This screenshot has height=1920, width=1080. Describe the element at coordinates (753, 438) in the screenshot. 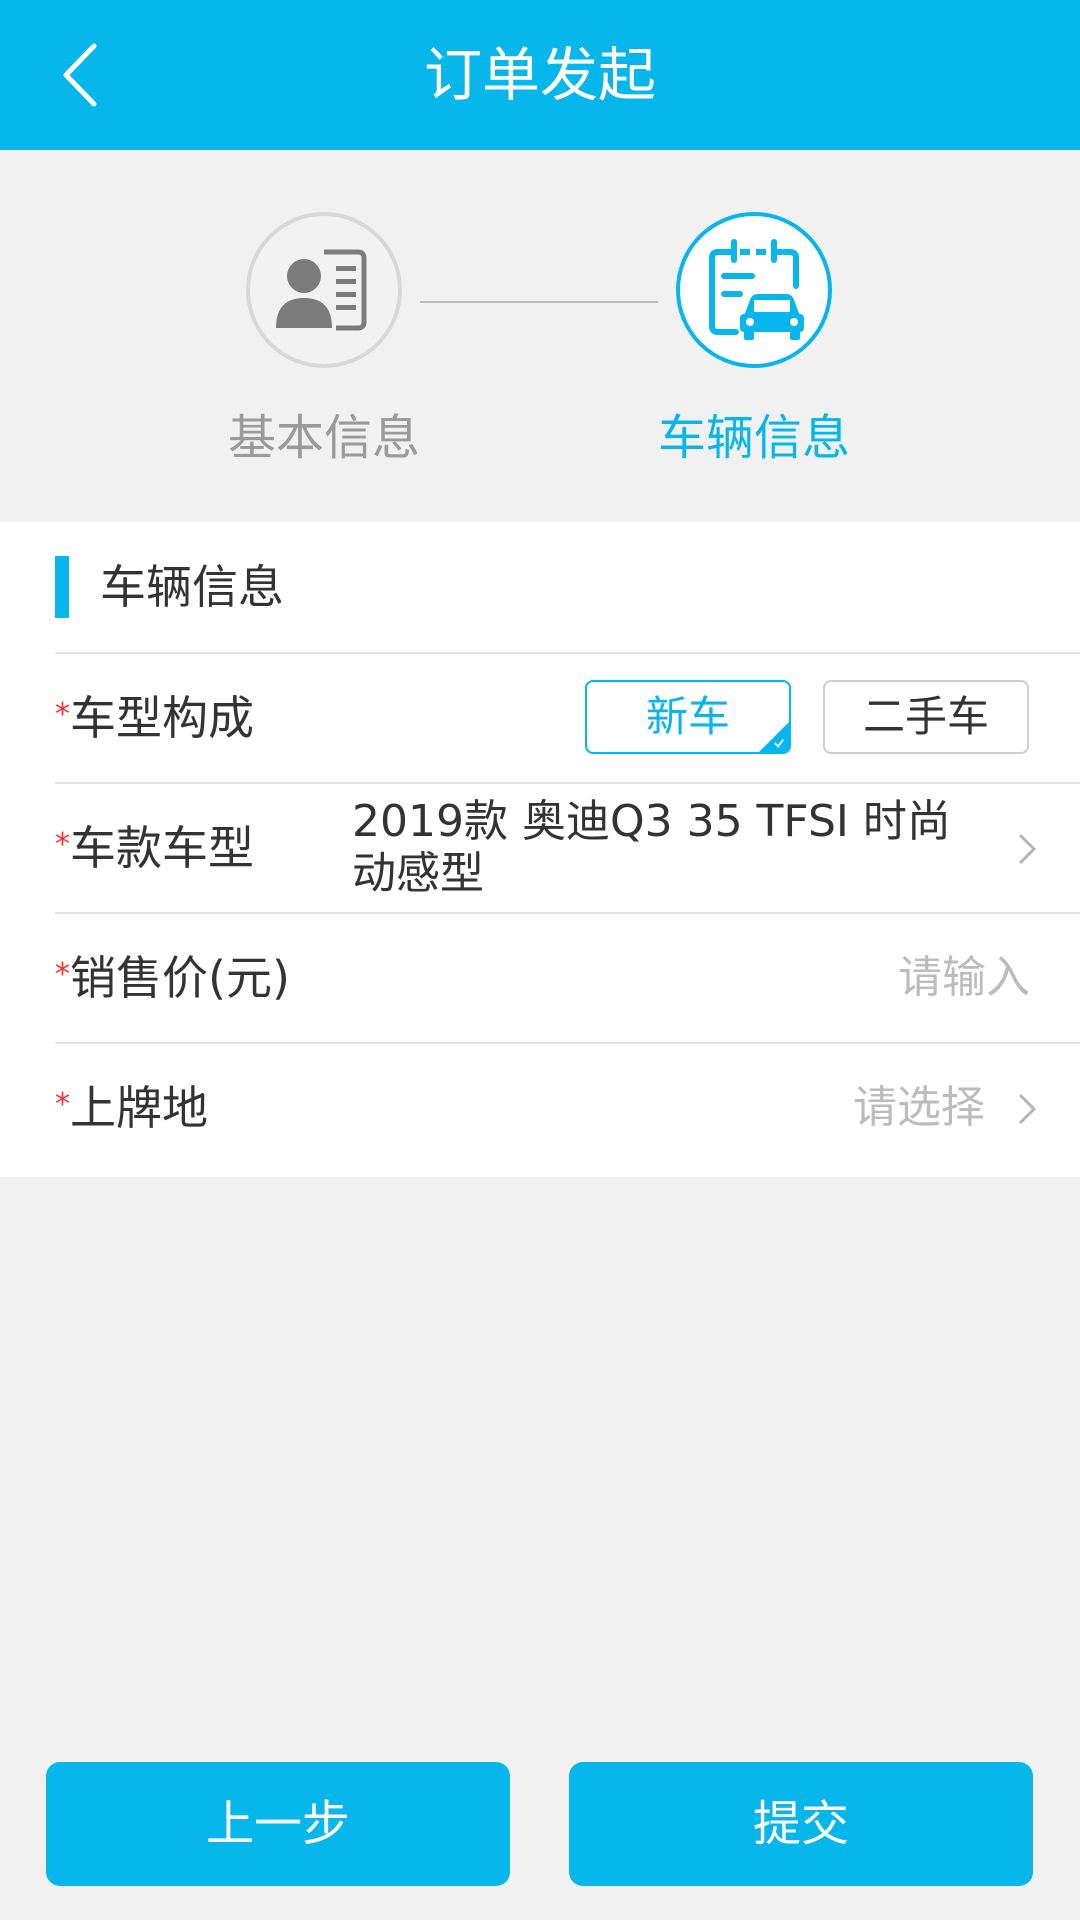

I see `step-vehicle-info-label: 车辆信息` at that location.